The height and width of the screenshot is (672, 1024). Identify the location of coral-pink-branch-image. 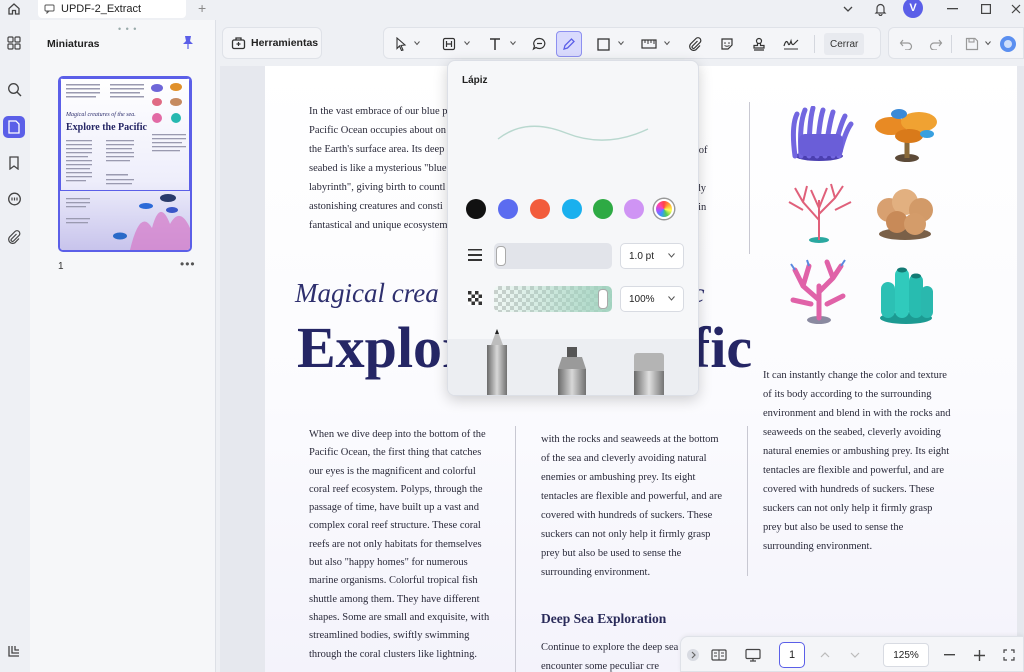
(818, 291).